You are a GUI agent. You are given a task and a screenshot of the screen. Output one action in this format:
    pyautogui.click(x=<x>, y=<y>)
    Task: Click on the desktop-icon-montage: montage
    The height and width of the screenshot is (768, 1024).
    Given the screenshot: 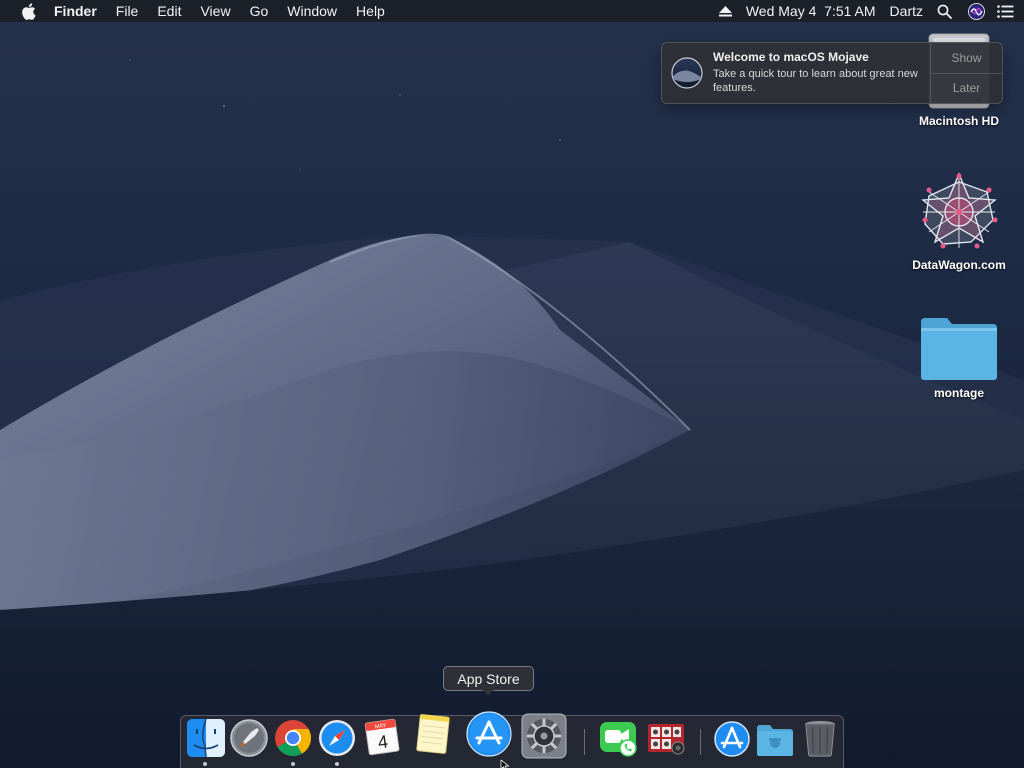 What is the action you would take?
    pyautogui.click(x=959, y=358)
    